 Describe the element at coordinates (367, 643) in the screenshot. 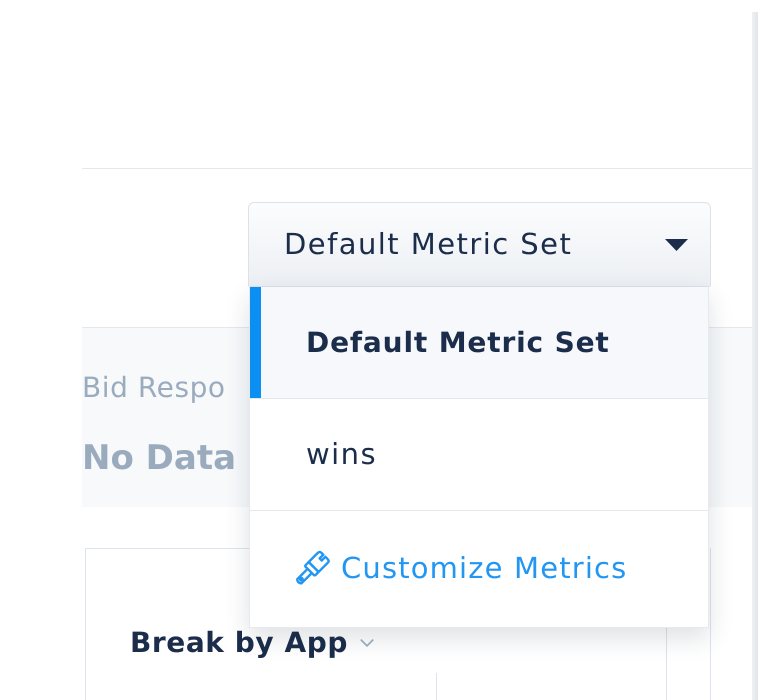

I see `chevron-down-icon` at that location.